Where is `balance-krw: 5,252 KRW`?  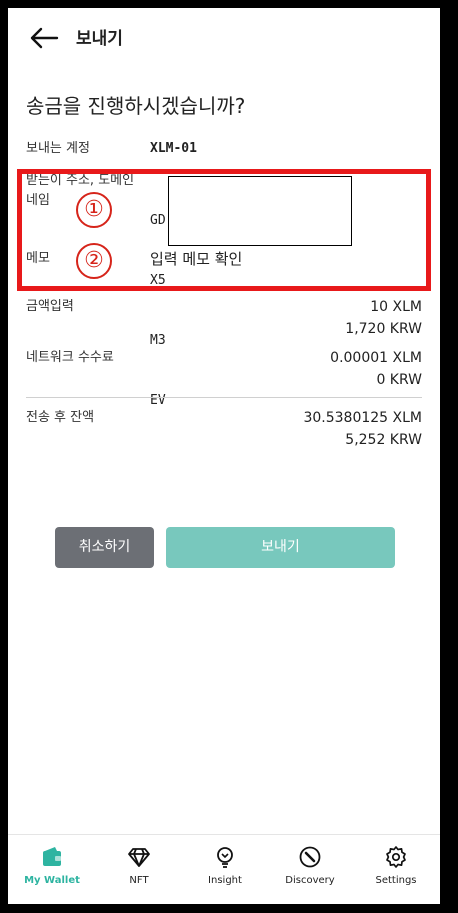
balance-krw: 5,252 KRW is located at coordinates (383, 440).